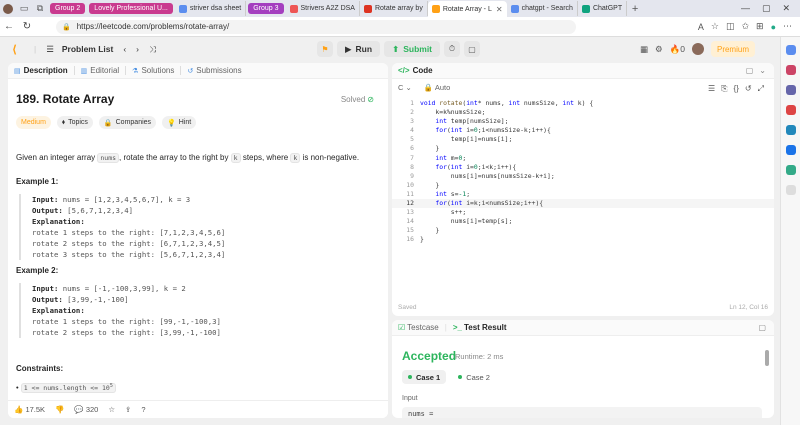 This screenshot has width=800, height=425. I want to click on favorite-star-icon: ☆, so click(715, 26).